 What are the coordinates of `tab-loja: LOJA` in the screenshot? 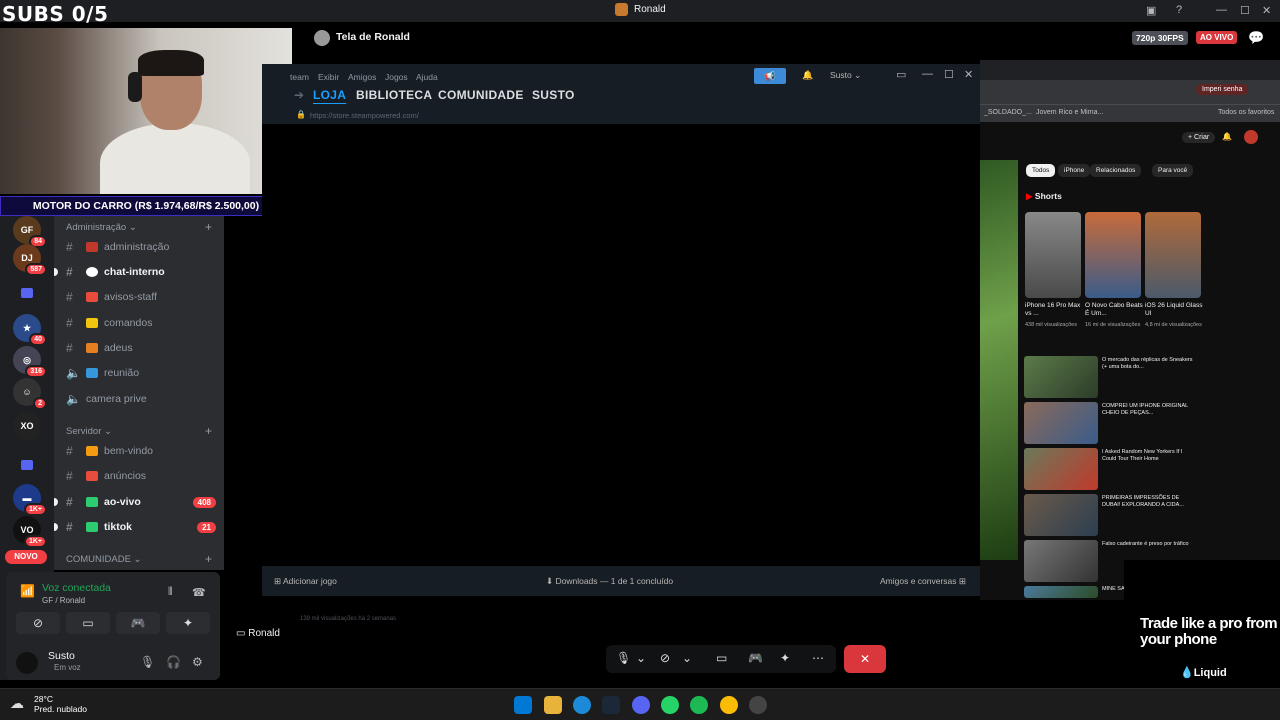 It's located at (329, 95).